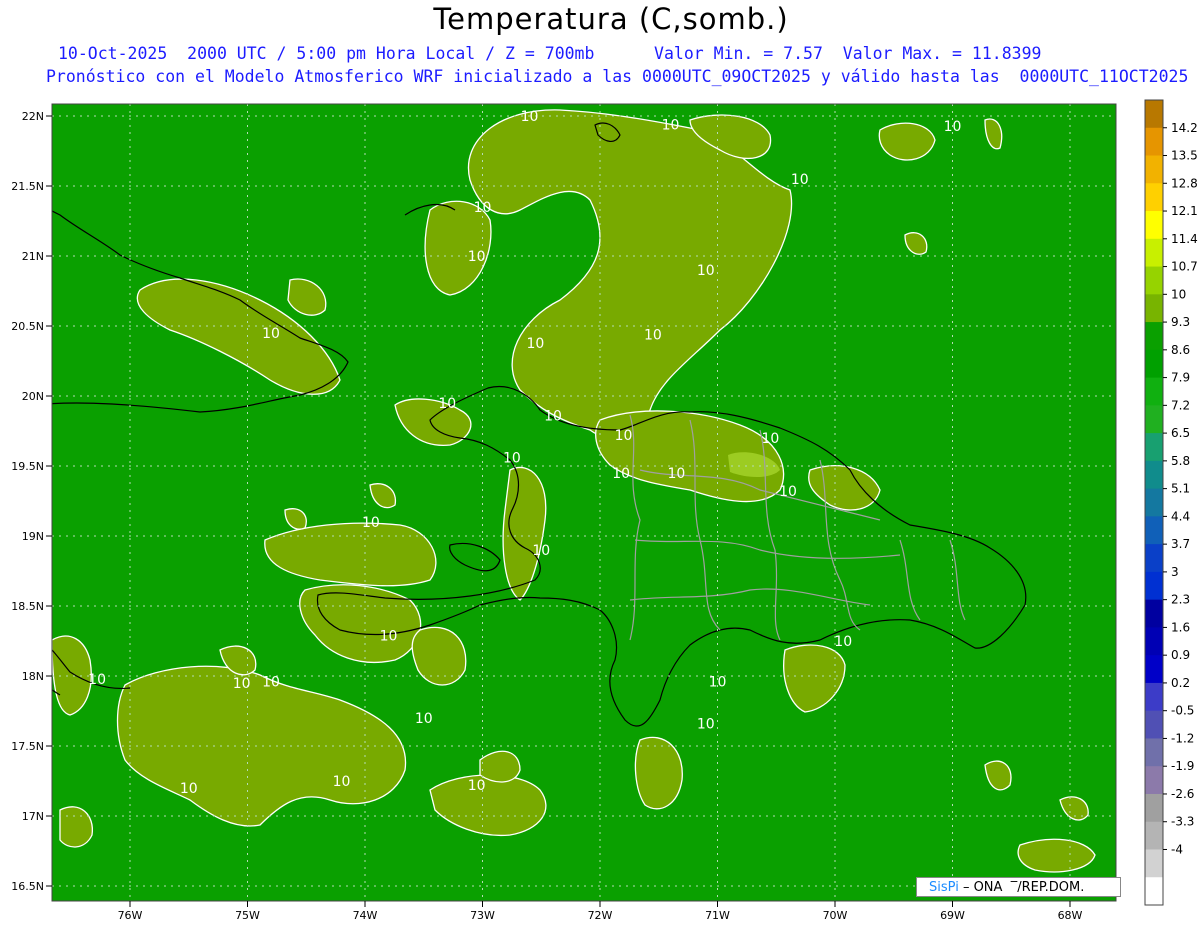  What do you see at coordinates (1018, 887) in the screenshot?
I see `credit-box: SisPi – ONA ‾/REP.DOM.` at bounding box center [1018, 887].